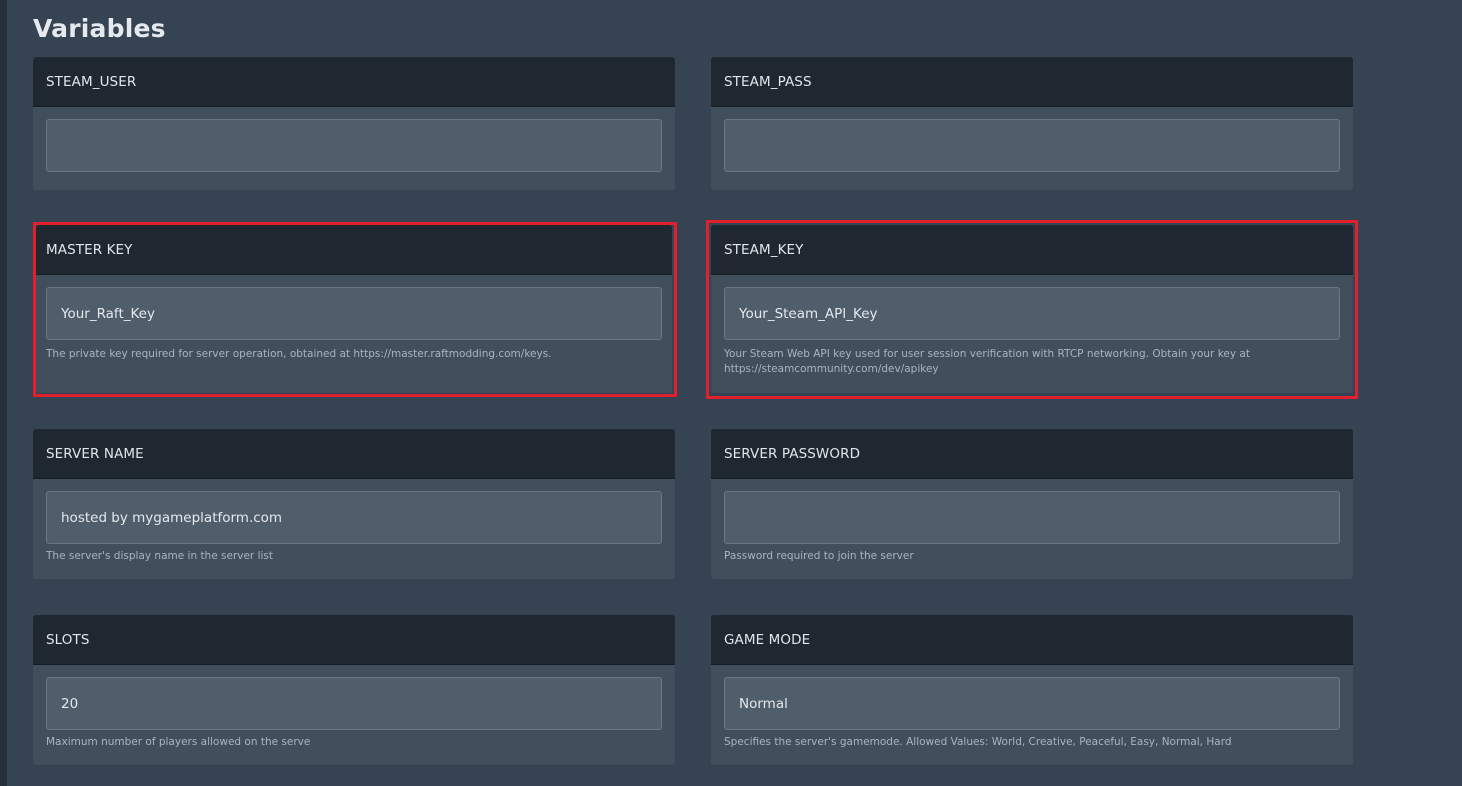 Image resolution: width=1462 pixels, height=786 pixels. Describe the element at coordinates (768, 82) in the screenshot. I see `variable-label: STEAM_PASS` at that location.